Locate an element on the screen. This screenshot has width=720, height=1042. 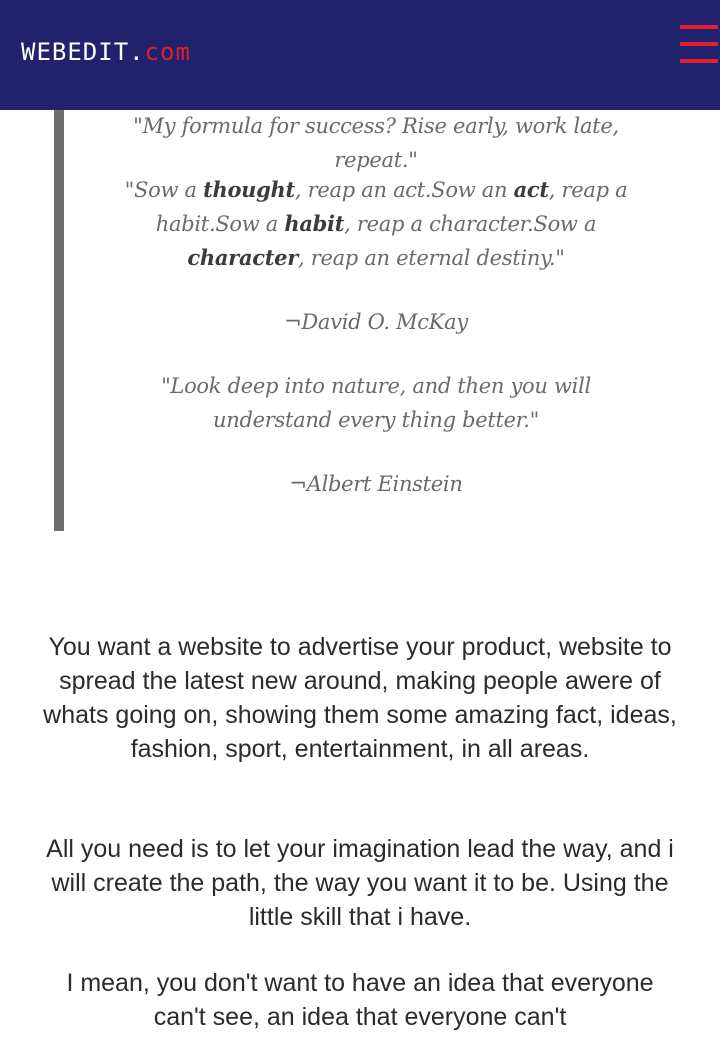
top-nav-bar: WEBEDIT.com is located at coordinates (360, 55).